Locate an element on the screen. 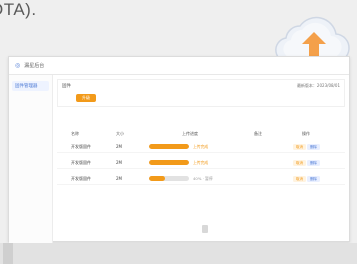  page-heading: OTA). is located at coordinates (18, 9).